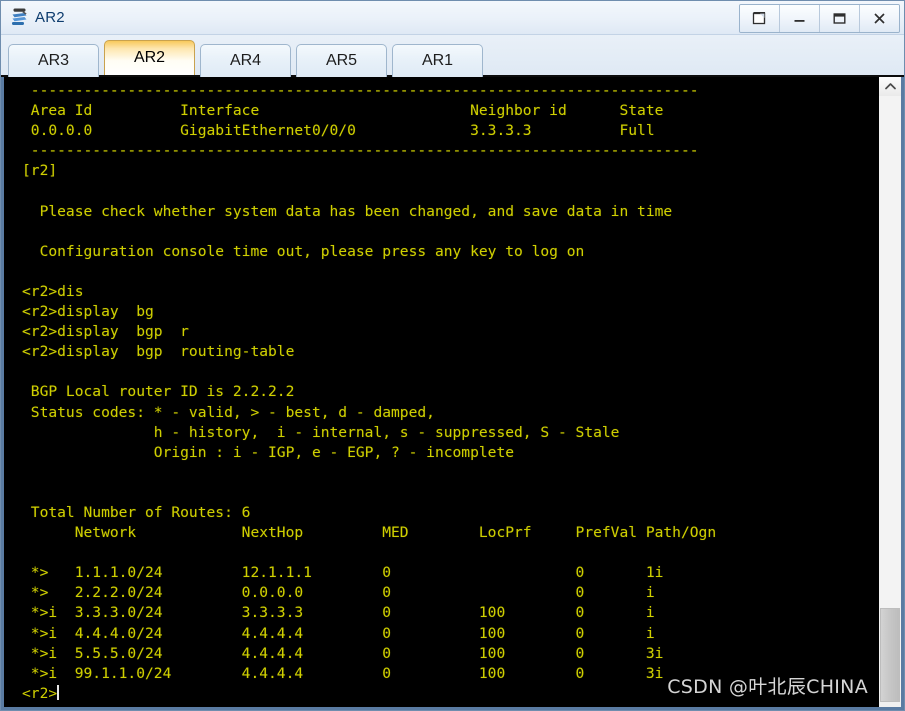 The width and height of the screenshot is (905, 711). I want to click on tab-label: AR2, so click(149, 57).